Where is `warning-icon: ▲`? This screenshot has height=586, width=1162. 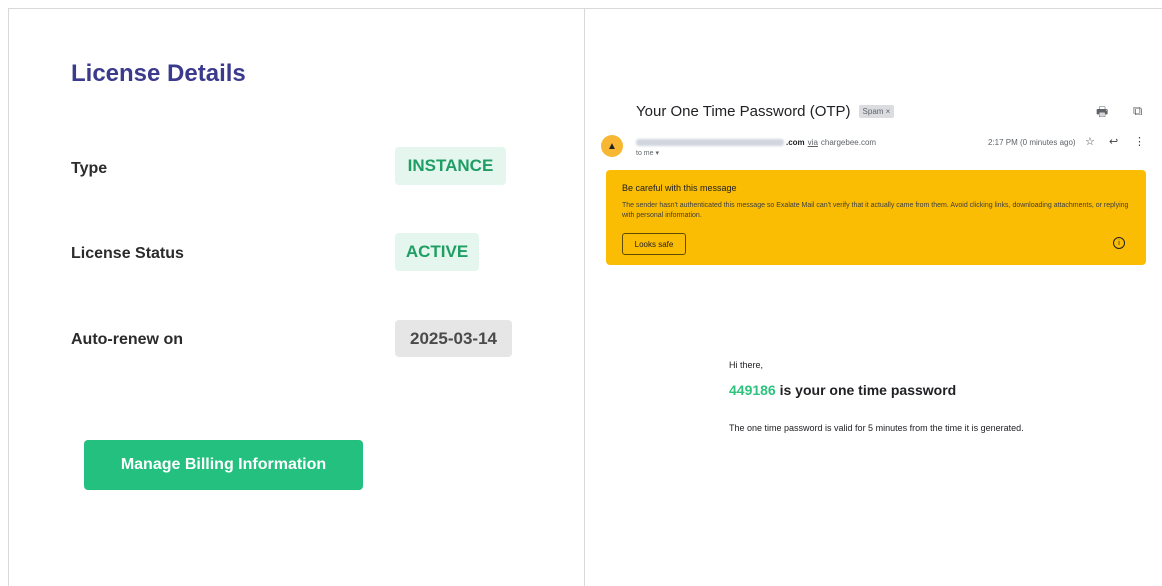
warning-icon: ▲ is located at coordinates (612, 146).